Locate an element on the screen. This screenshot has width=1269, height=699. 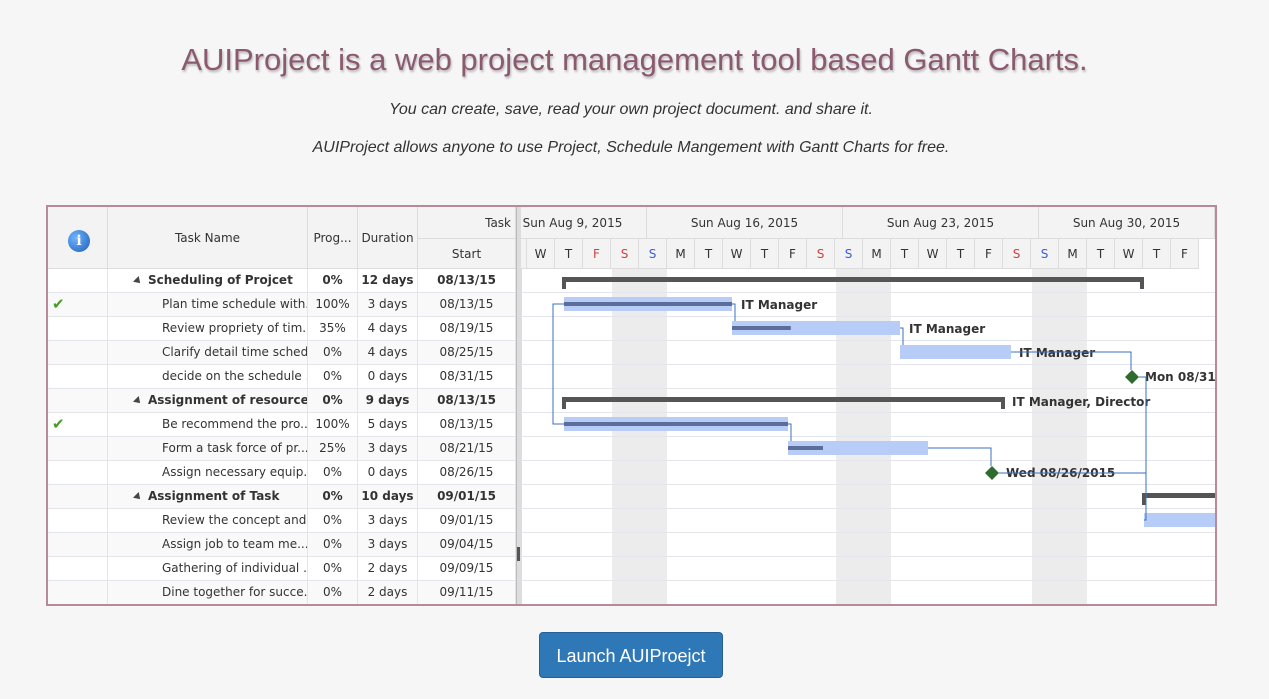
column-header-start: Start is located at coordinates (467, 254).